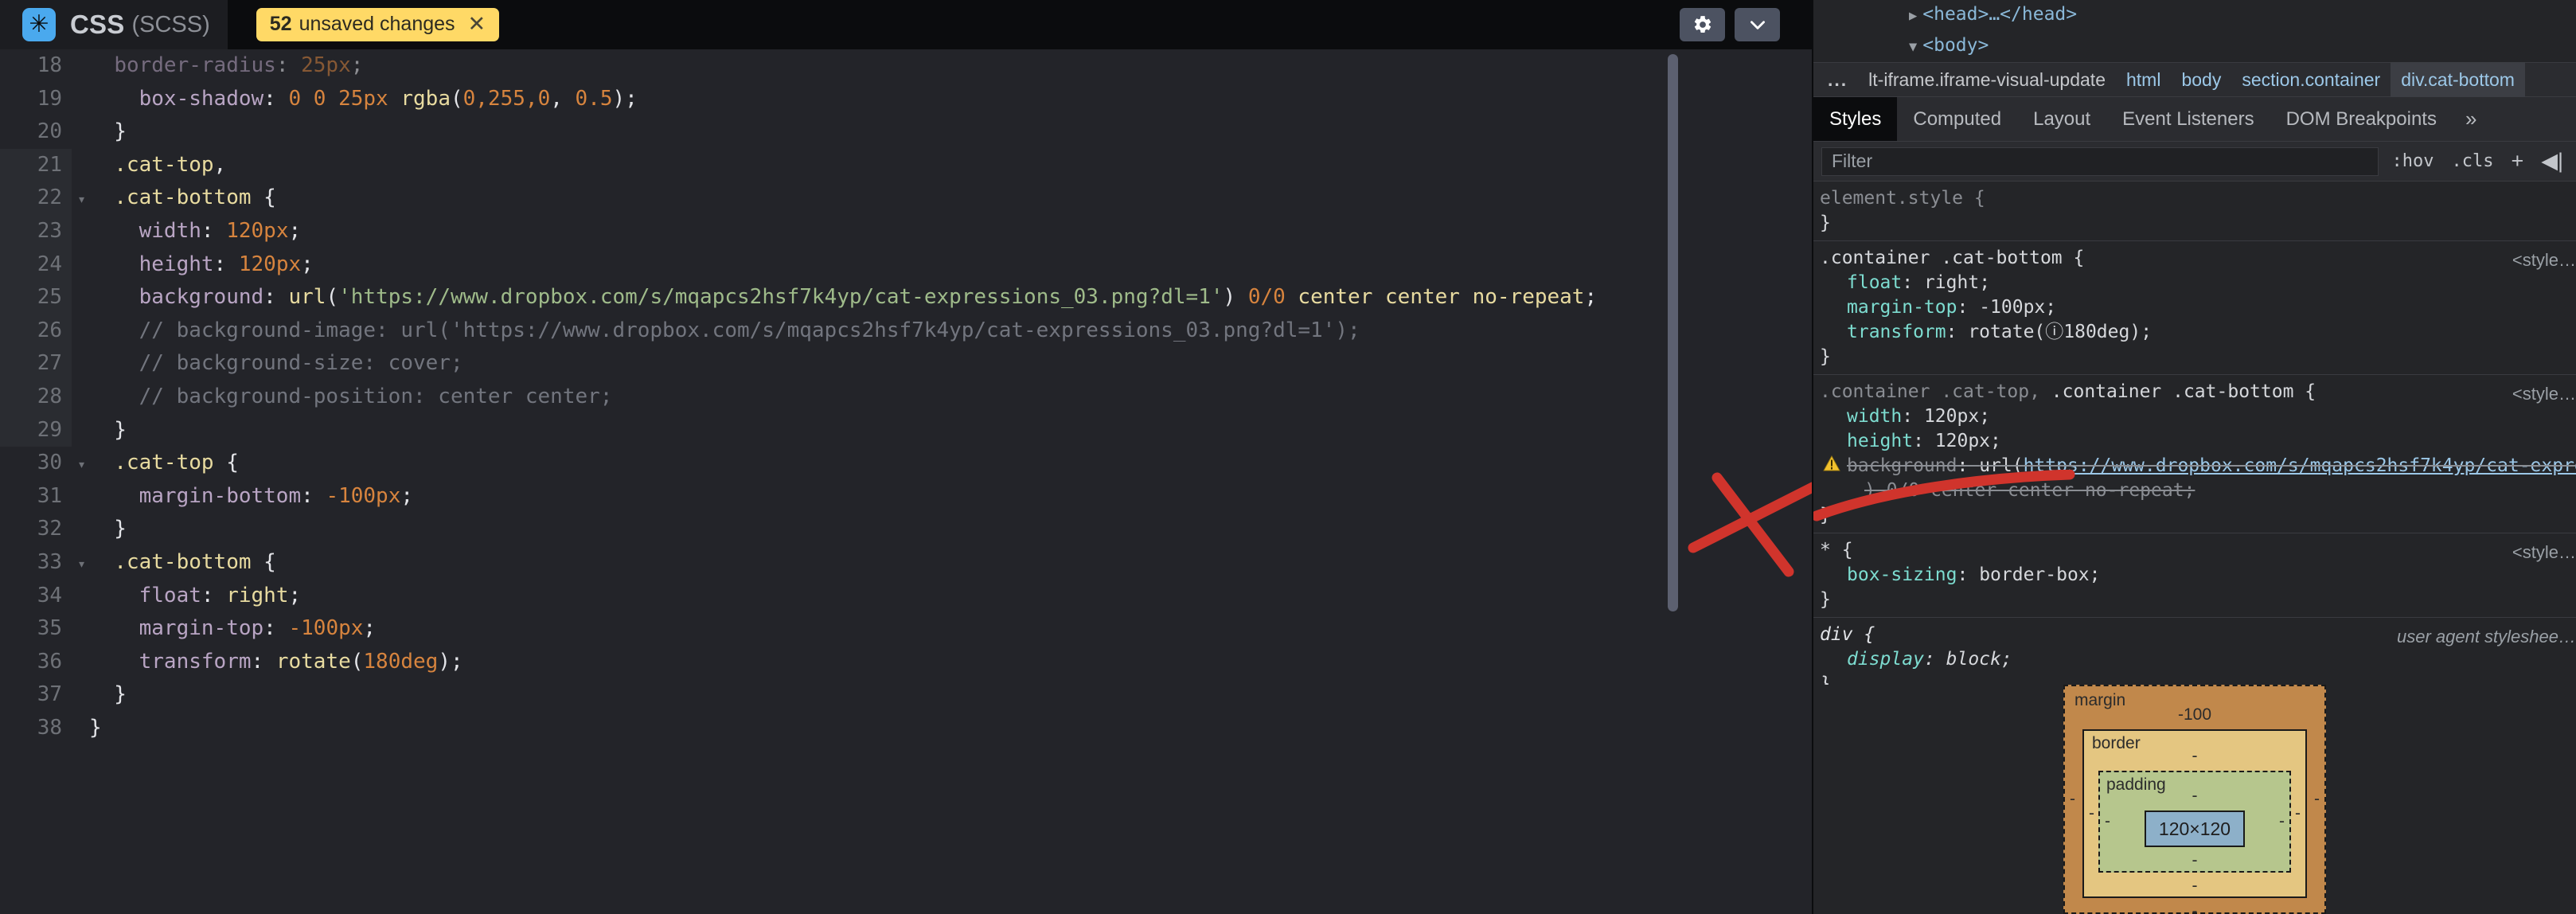 This screenshot has width=2576, height=914. Describe the element at coordinates (187, 596) in the screenshot. I see `code-line-text: float: right;` at that location.